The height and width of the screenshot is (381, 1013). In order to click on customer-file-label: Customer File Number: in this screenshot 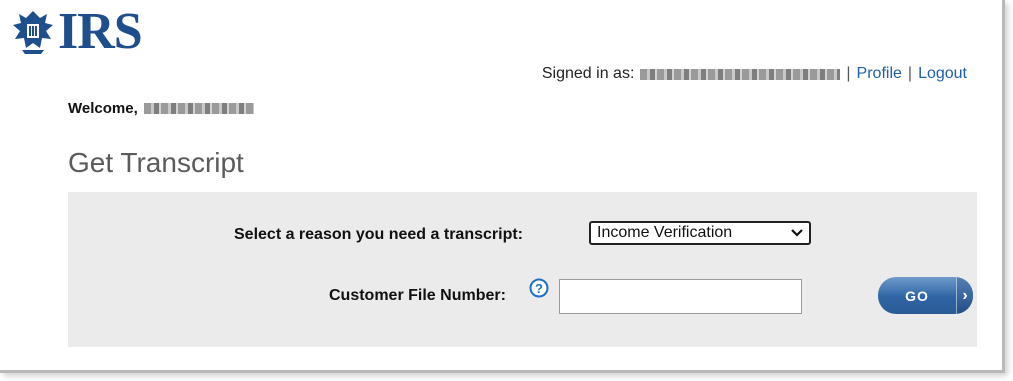, I will do `click(417, 295)`.